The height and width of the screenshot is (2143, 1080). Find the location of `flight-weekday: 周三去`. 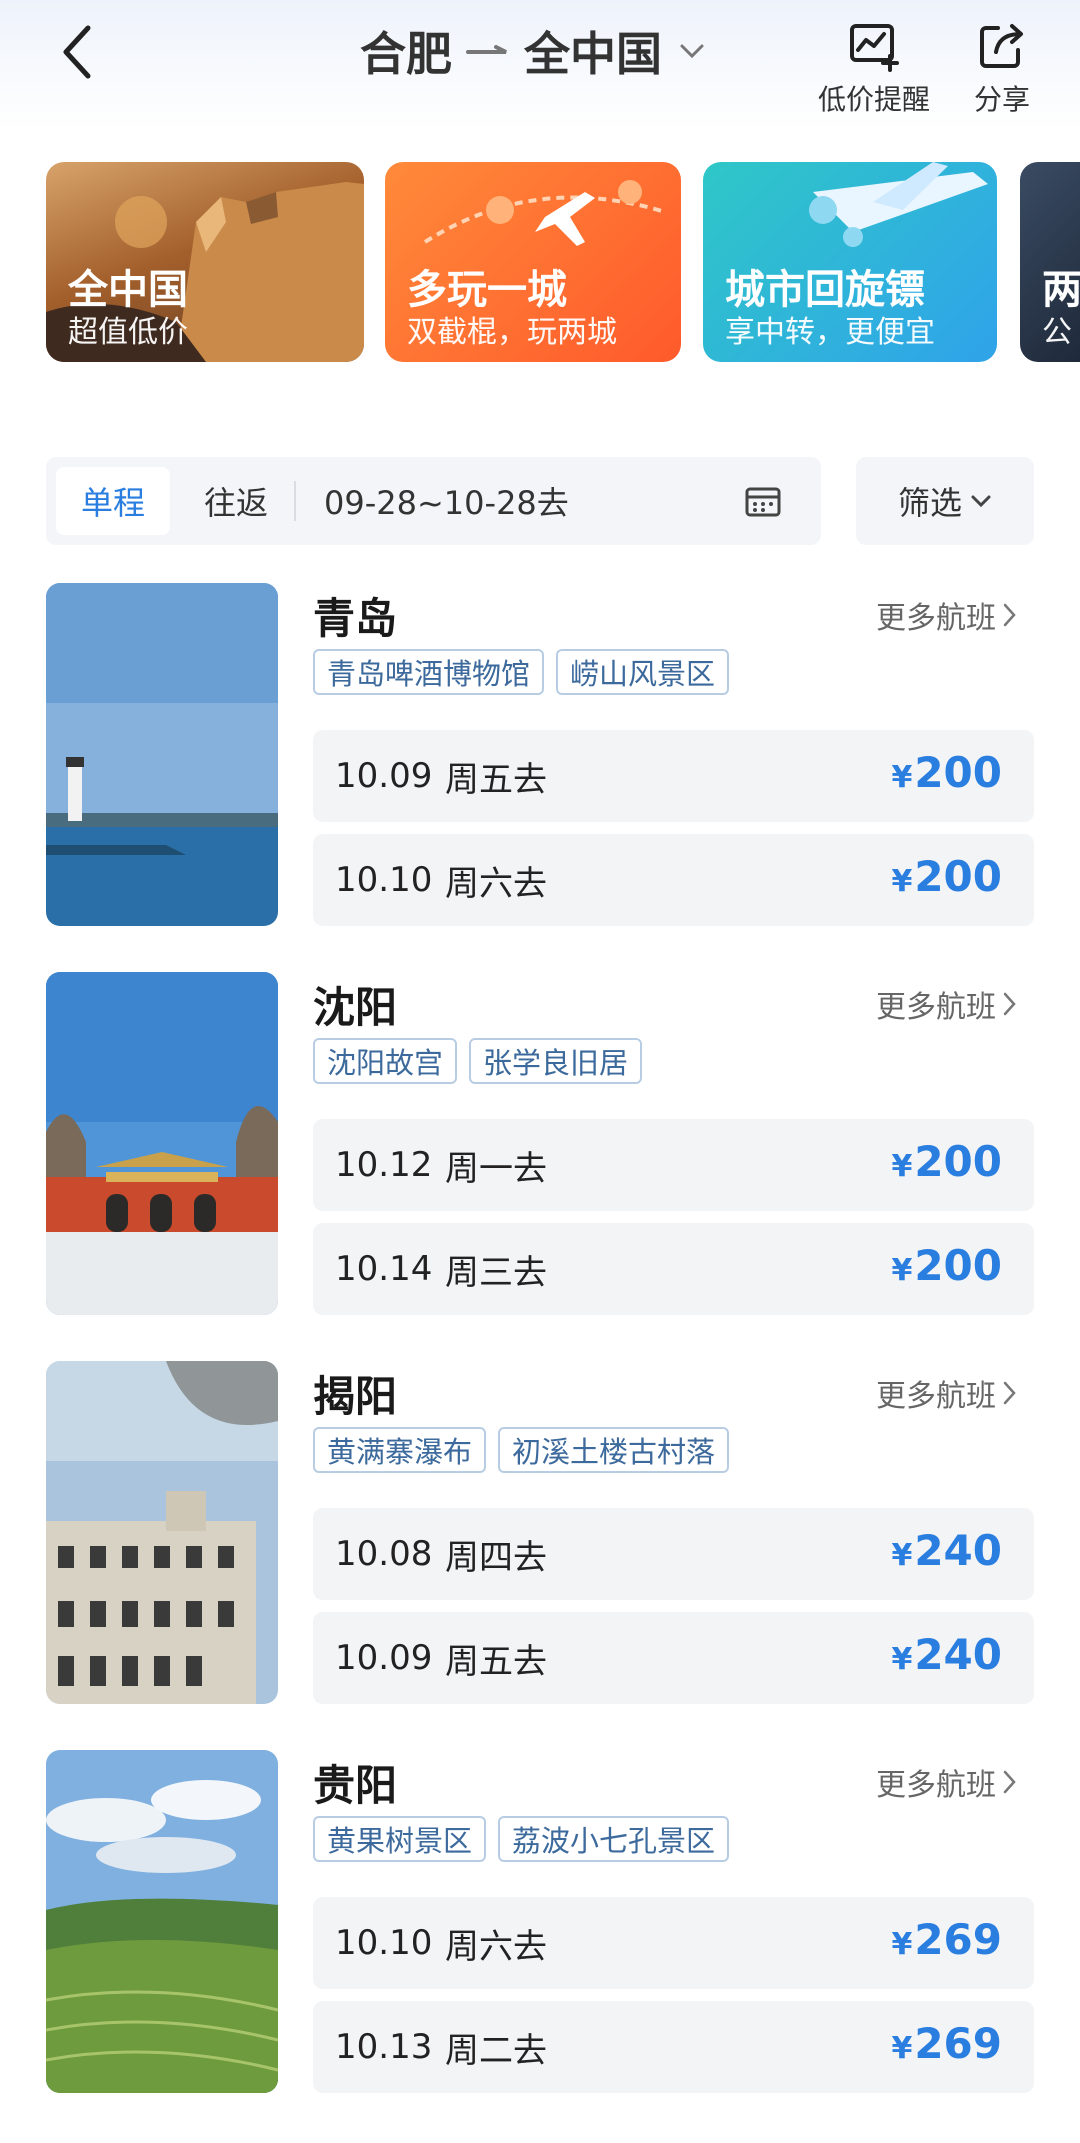

flight-weekday: 周三去 is located at coordinates (496, 1272).